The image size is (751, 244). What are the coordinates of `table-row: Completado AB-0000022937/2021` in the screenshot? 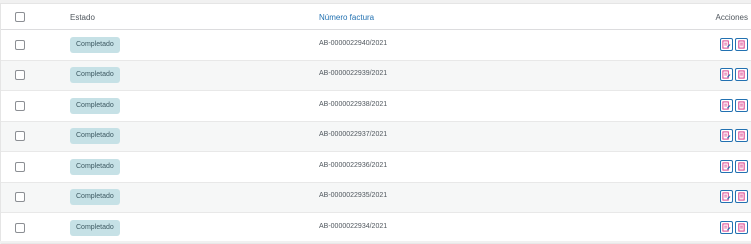 It's located at (376, 136).